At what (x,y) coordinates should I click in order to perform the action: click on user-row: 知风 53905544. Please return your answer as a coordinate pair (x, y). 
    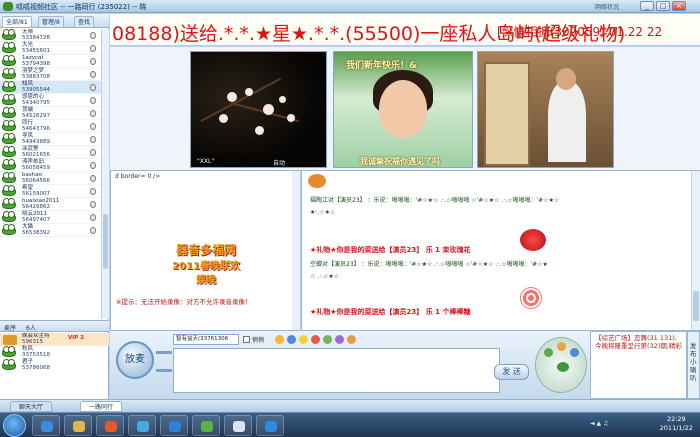
    Looking at the image, I should click on (50, 87).